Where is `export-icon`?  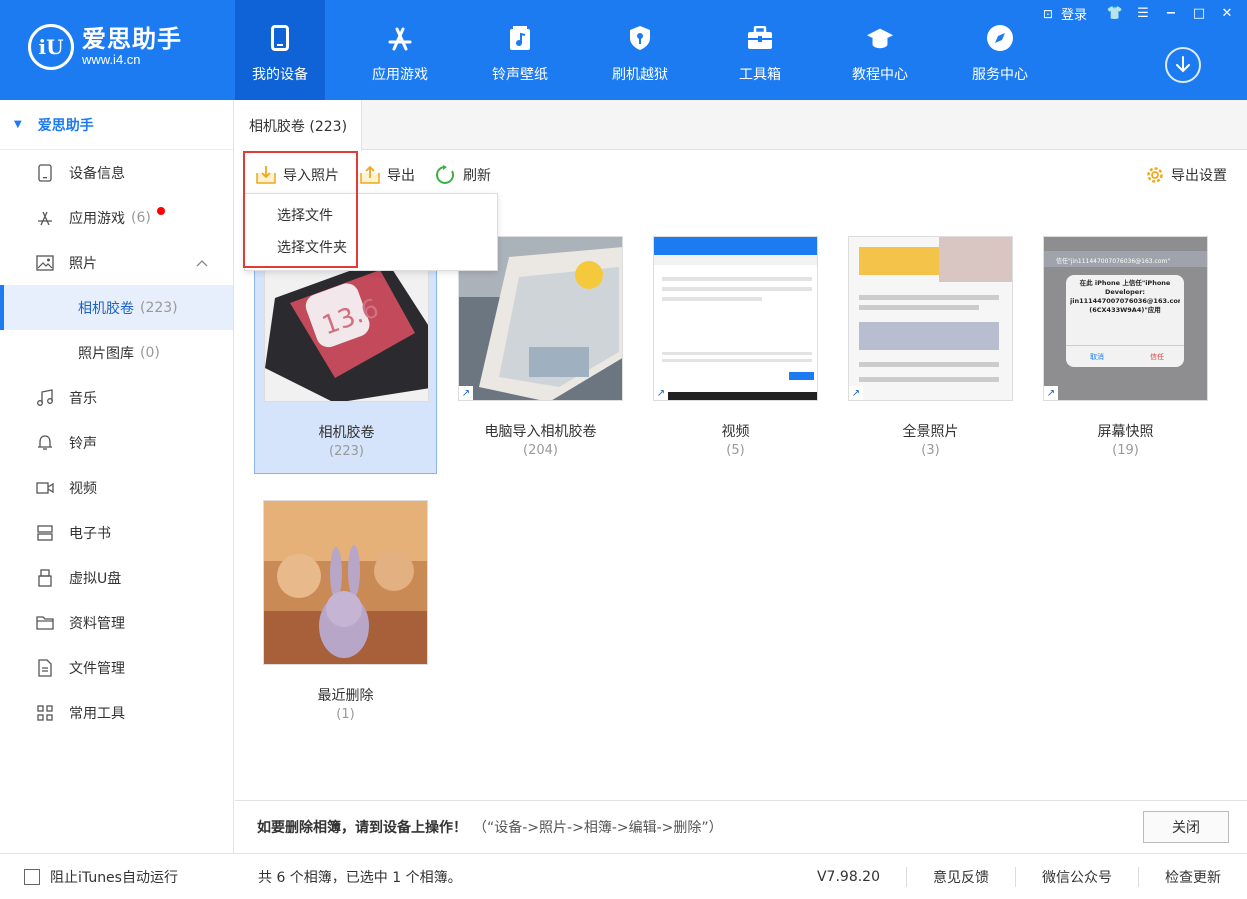
export-icon is located at coordinates (370, 174).